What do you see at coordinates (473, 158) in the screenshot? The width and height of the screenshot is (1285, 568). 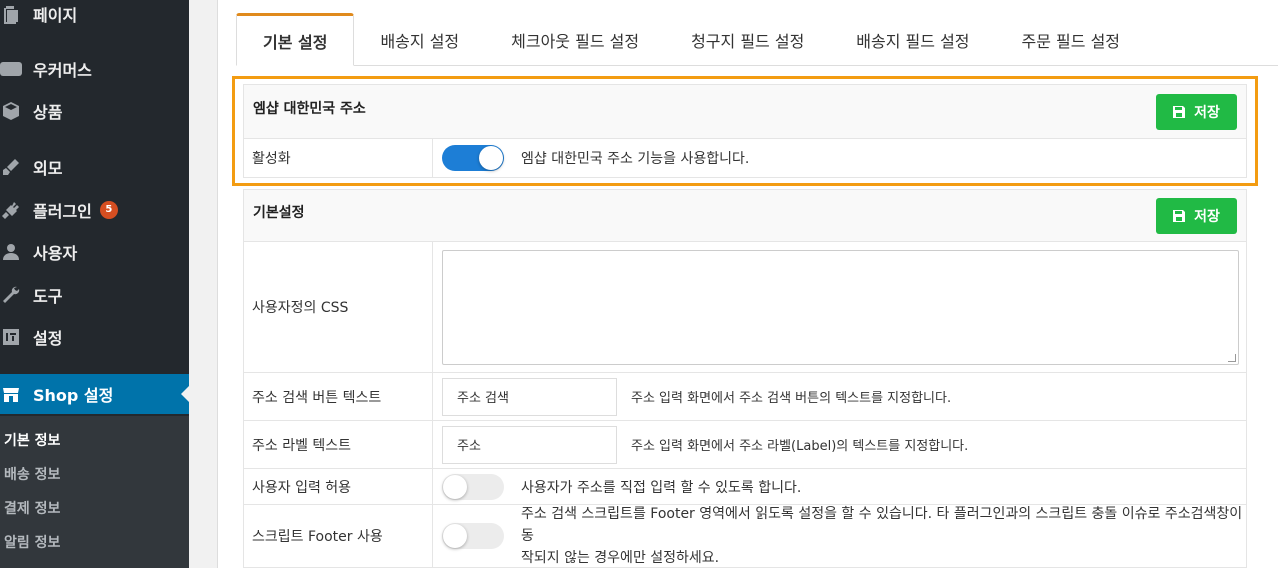 I see `enable-toggle` at bounding box center [473, 158].